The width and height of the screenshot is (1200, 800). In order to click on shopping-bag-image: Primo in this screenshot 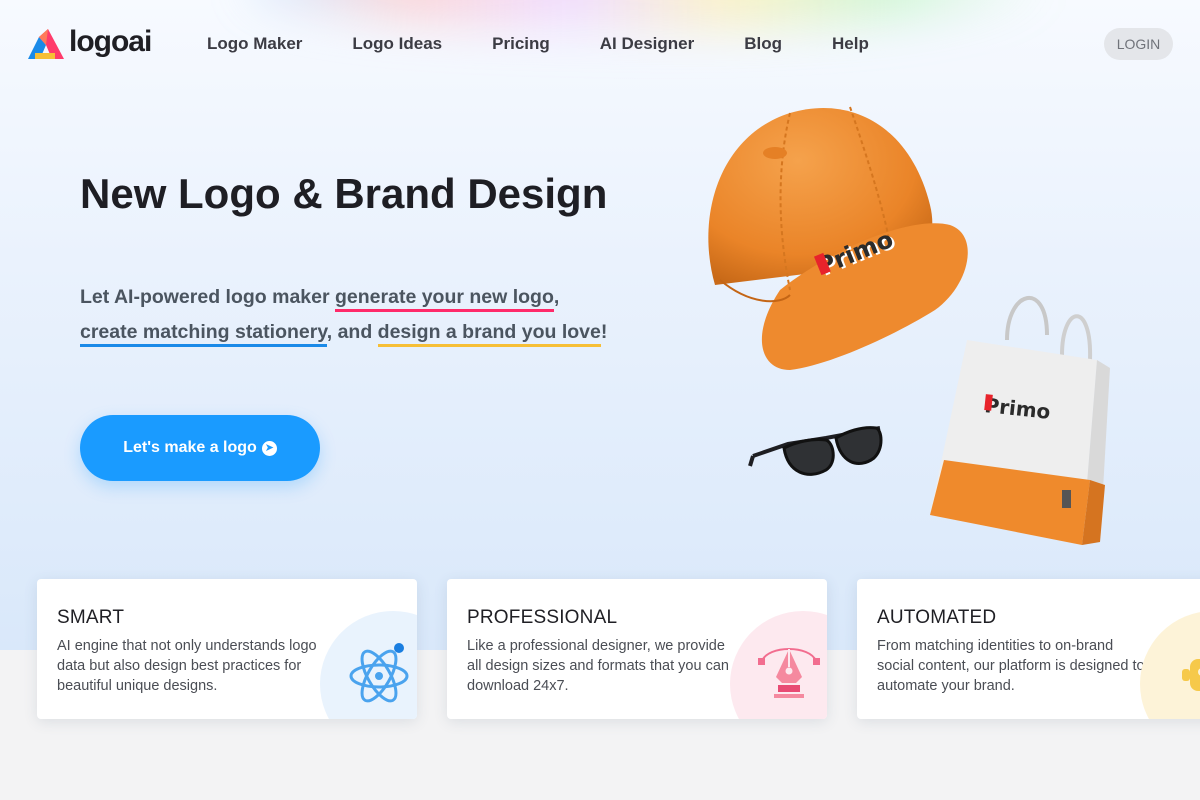, I will do `click(1020, 420)`.